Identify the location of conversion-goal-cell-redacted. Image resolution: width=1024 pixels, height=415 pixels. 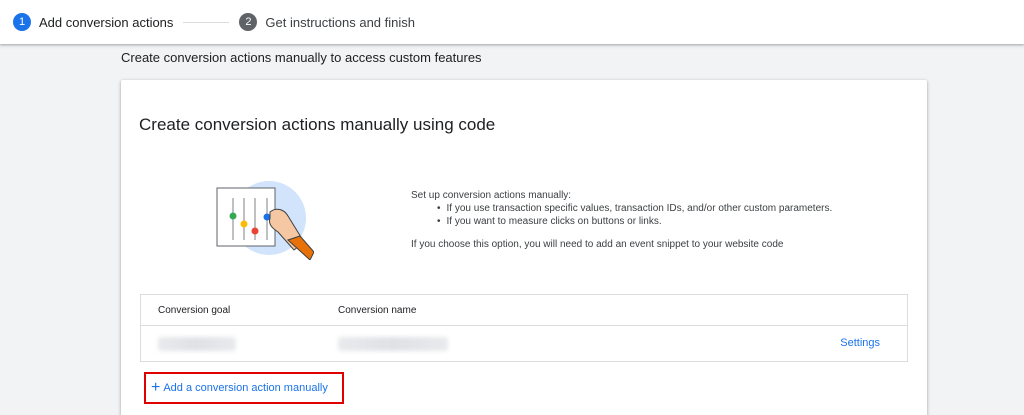
(197, 344).